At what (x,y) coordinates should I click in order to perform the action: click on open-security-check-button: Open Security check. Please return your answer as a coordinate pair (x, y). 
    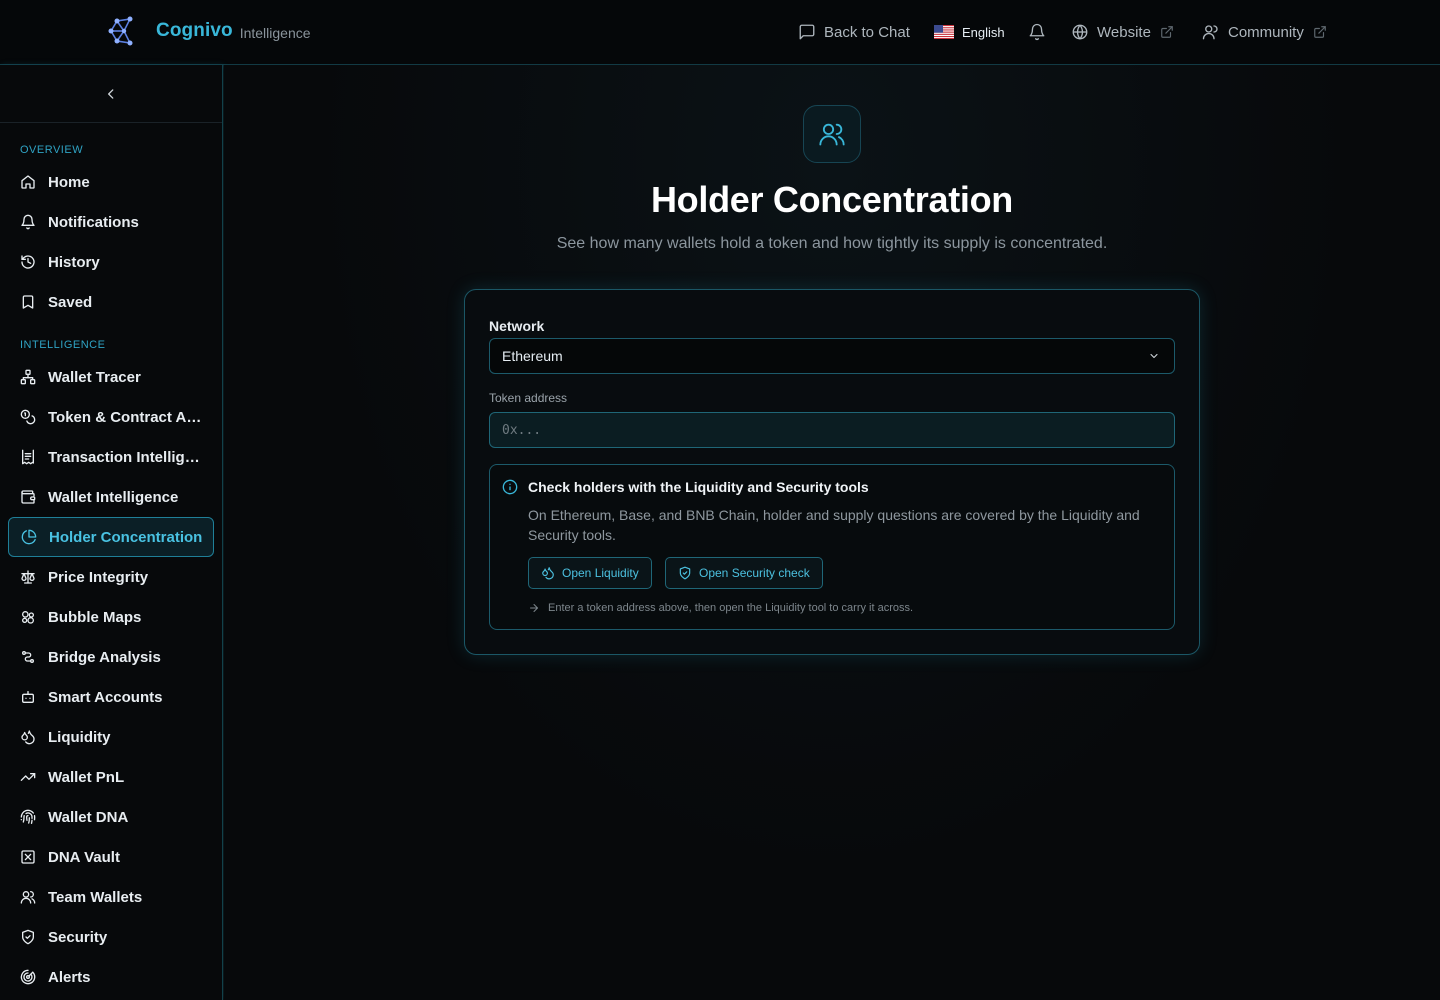
    Looking at the image, I should click on (744, 573).